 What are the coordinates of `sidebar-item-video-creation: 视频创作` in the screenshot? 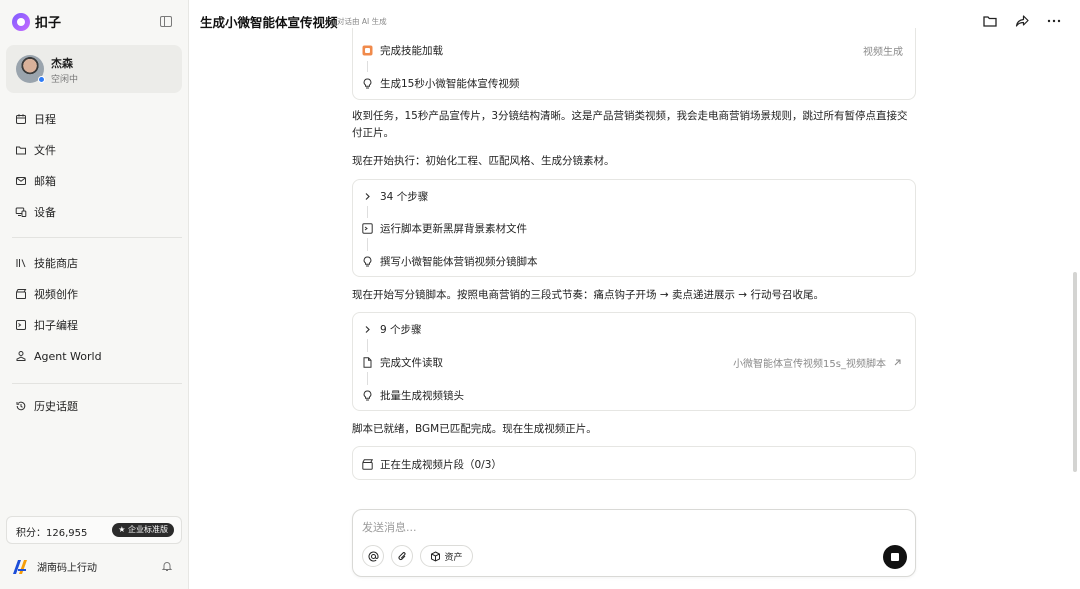 It's located at (94, 294).